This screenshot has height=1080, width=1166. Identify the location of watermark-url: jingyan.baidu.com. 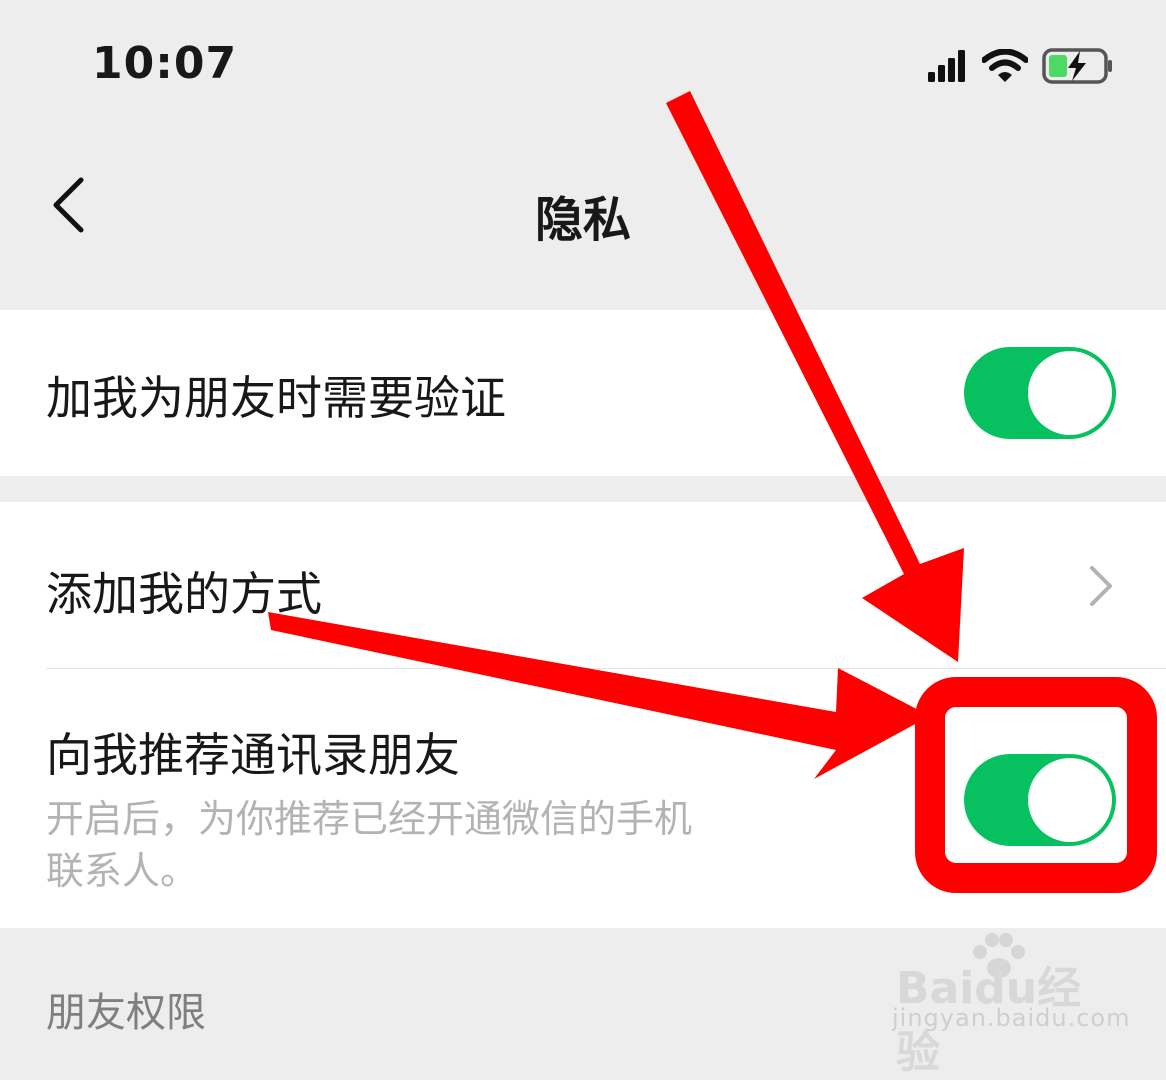
(1011, 1018).